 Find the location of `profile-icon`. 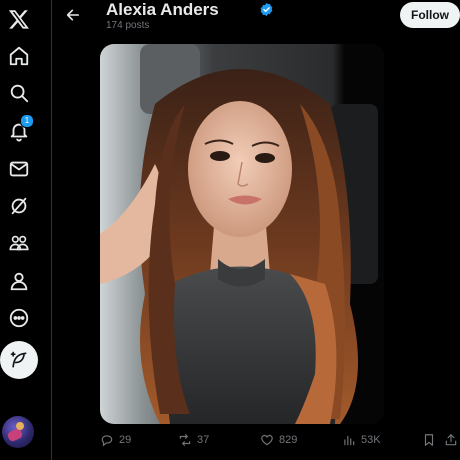

profile-icon is located at coordinates (19, 281).